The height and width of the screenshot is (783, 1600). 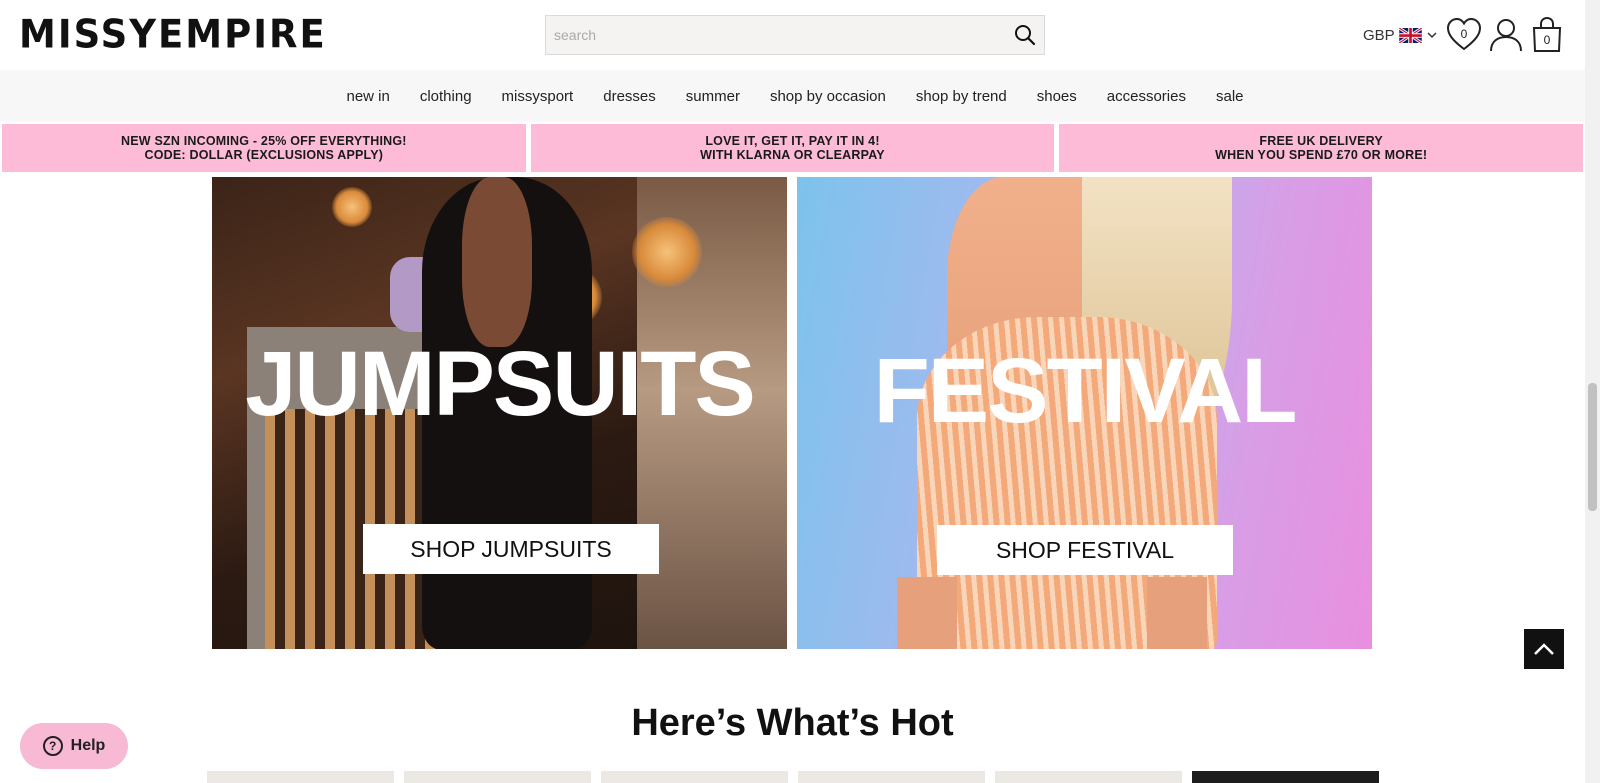 What do you see at coordinates (52, 746) in the screenshot?
I see `question-icon: ?` at bounding box center [52, 746].